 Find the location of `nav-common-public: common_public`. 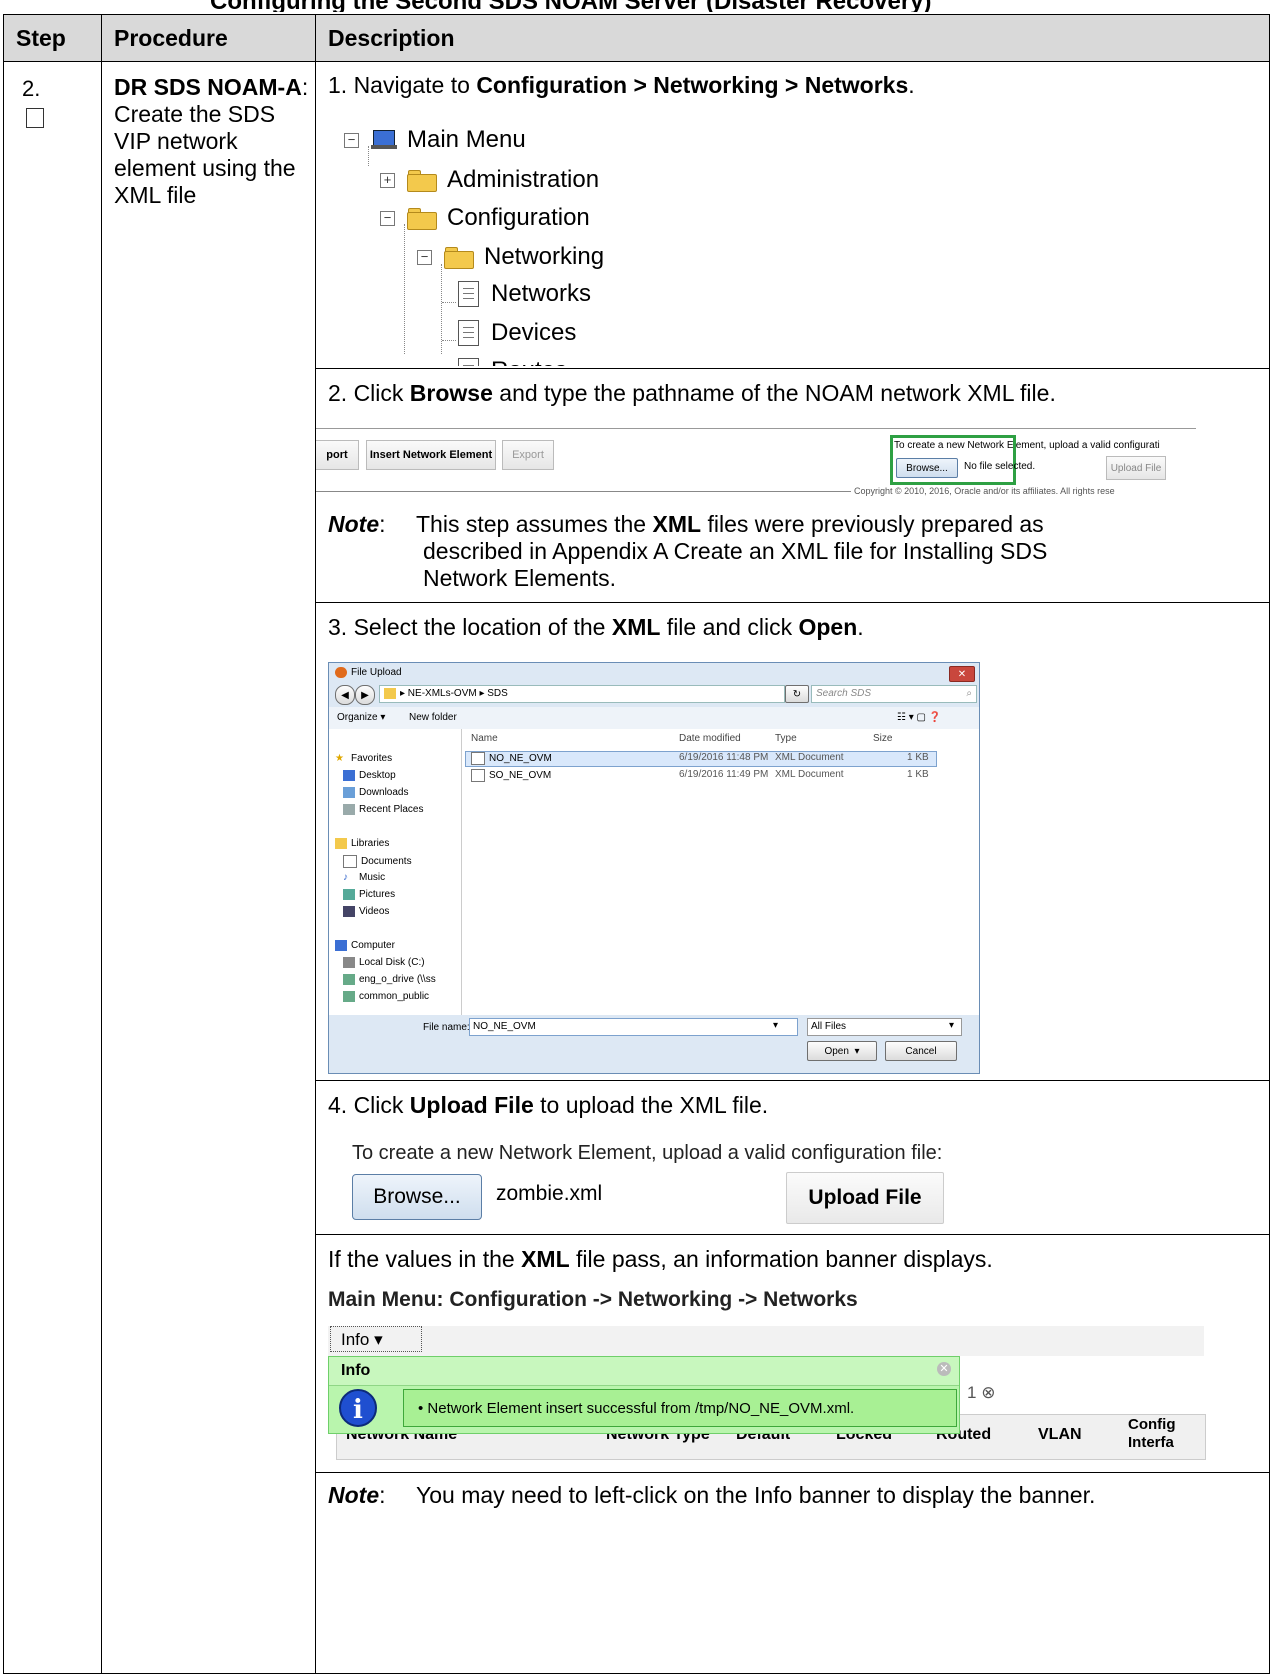

nav-common-public: common_public is located at coordinates (386, 996).